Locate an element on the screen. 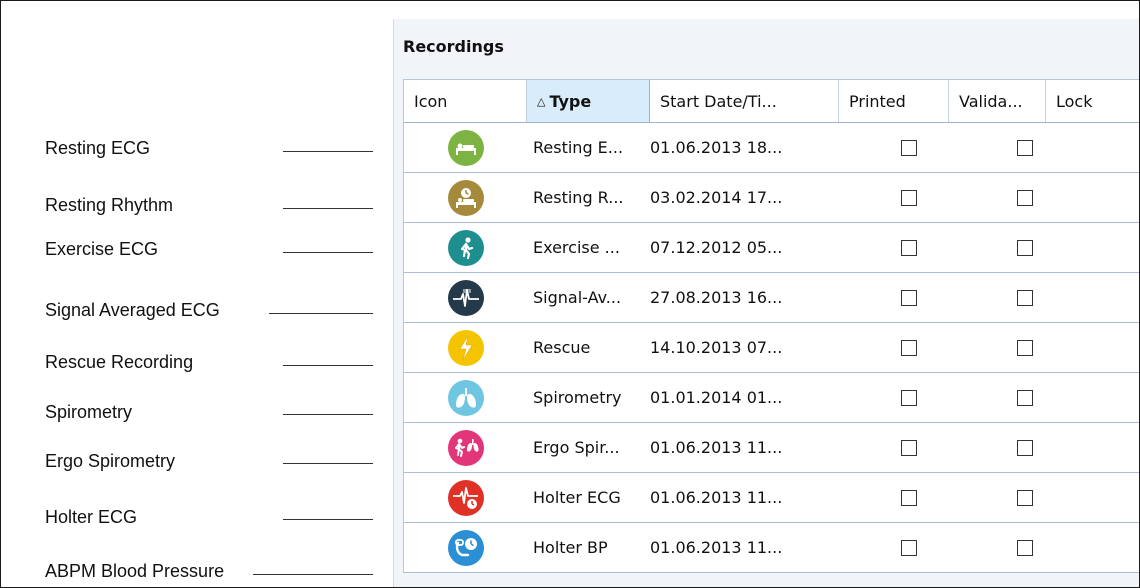 The height and width of the screenshot is (588, 1140). legend-spirometry: Spirometry is located at coordinates (89, 411).